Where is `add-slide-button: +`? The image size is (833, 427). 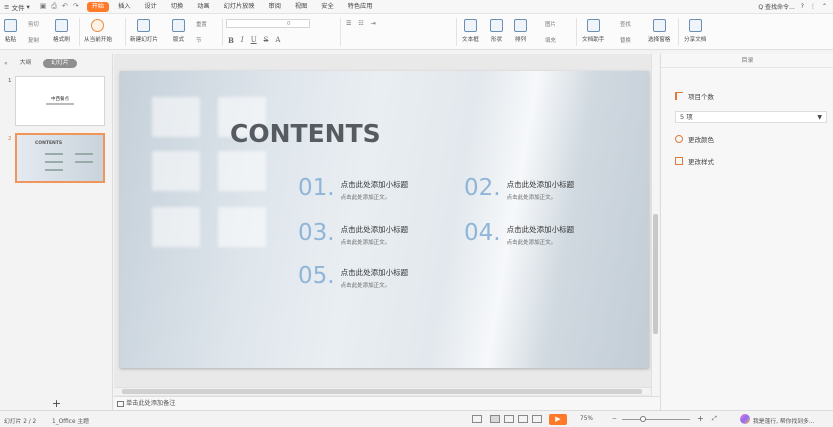 add-slide-button: + is located at coordinates (56, 403).